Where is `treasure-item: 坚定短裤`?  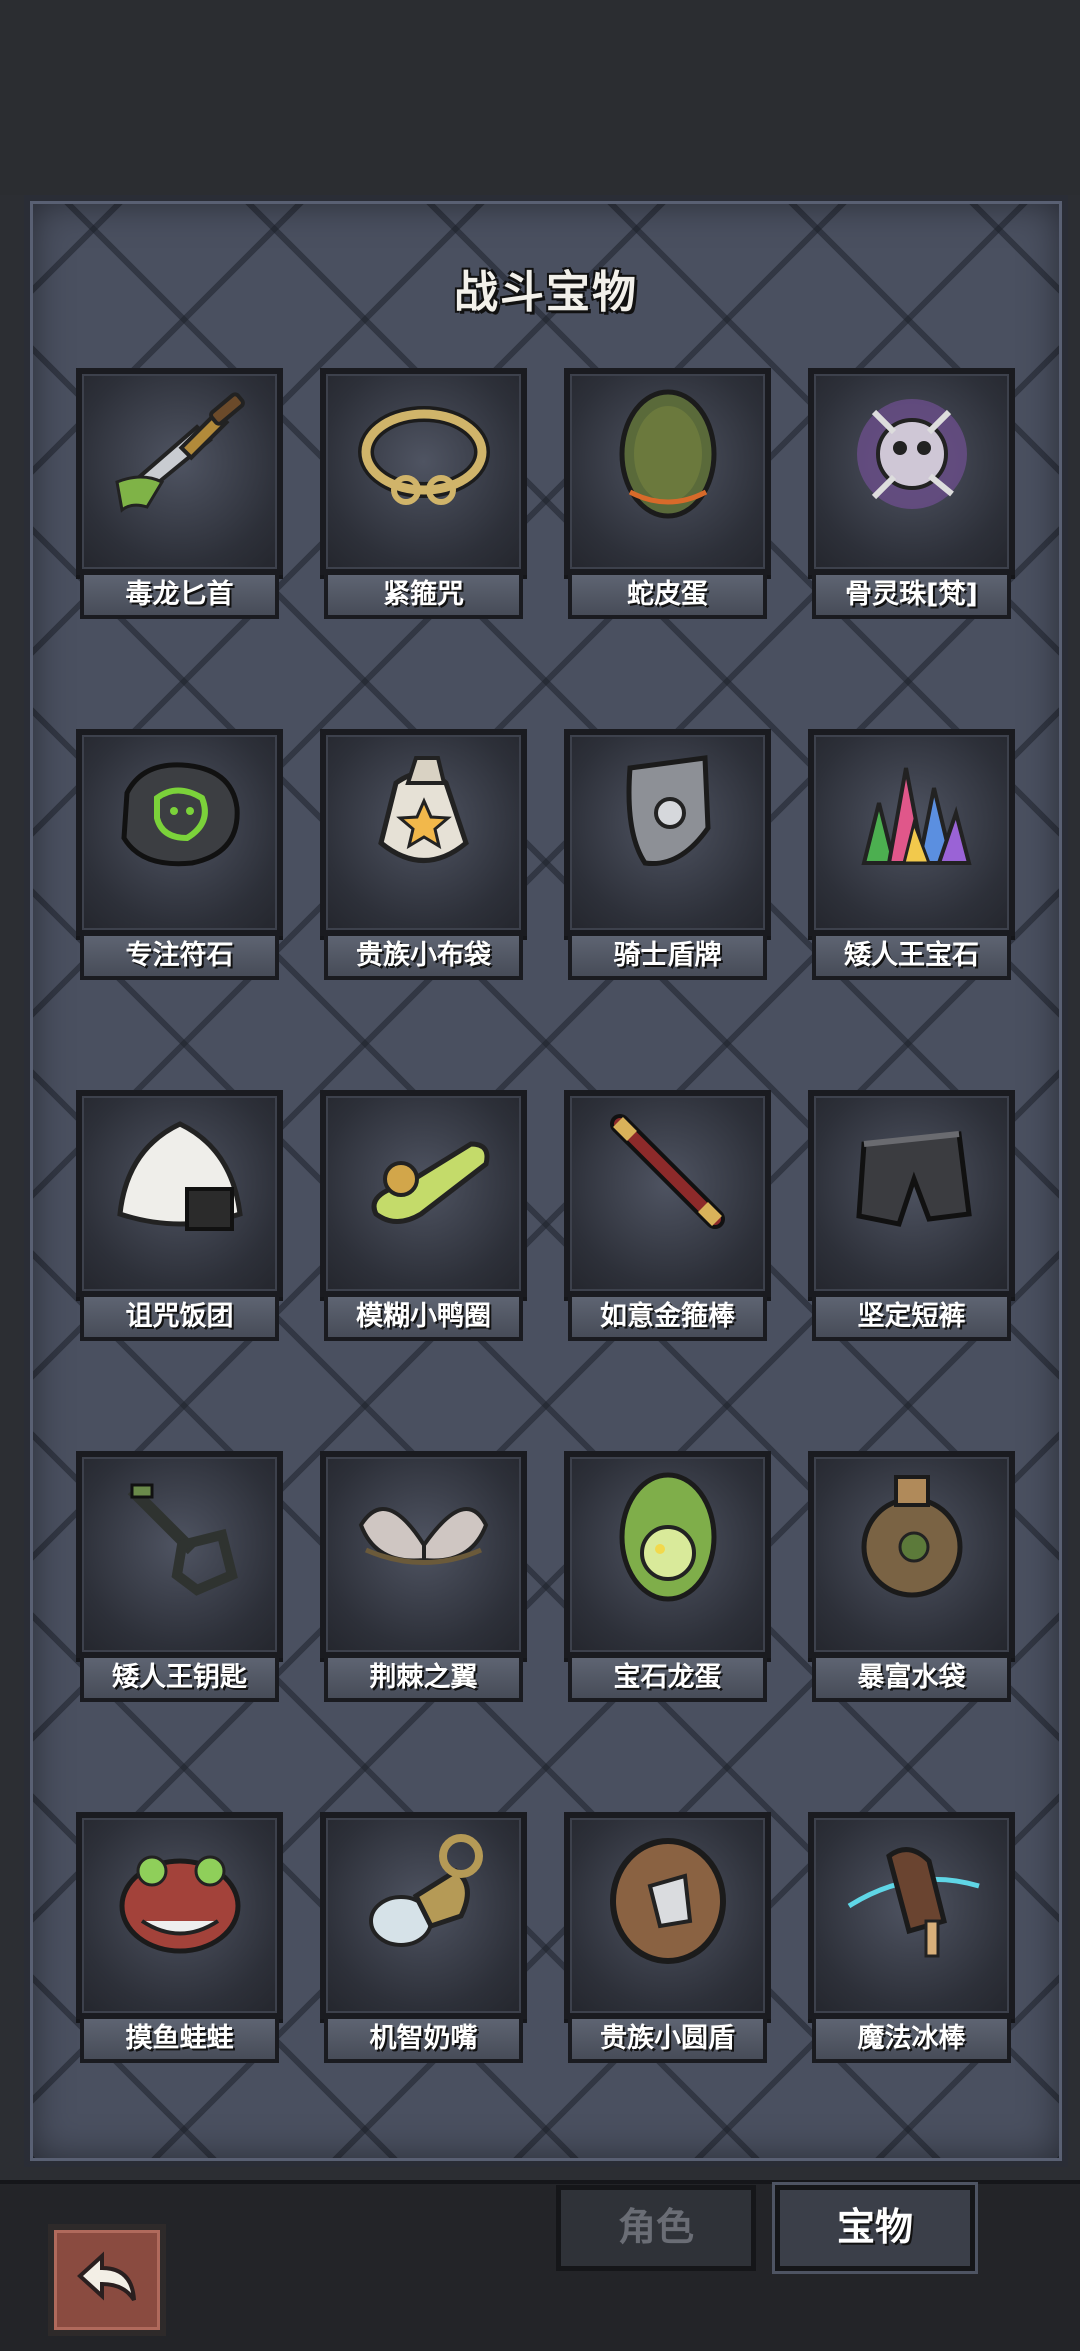 treasure-item: 坚定短裤 is located at coordinates (911, 1215).